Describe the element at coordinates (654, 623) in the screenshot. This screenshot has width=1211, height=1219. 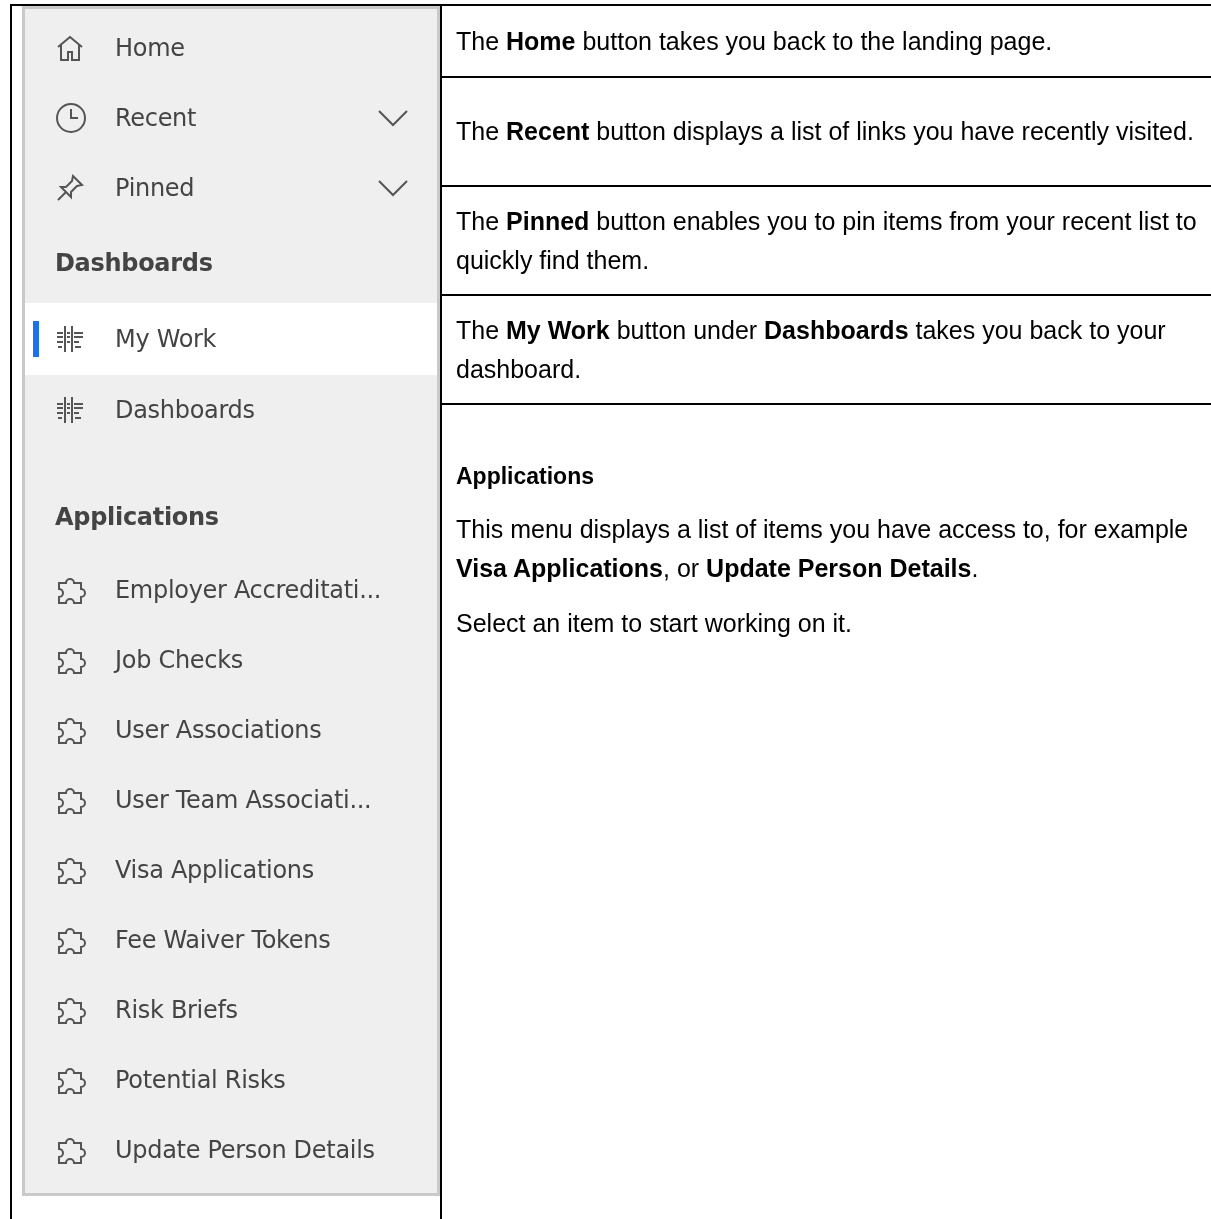
I see `help-text: Select an item to start working on it.` at that location.